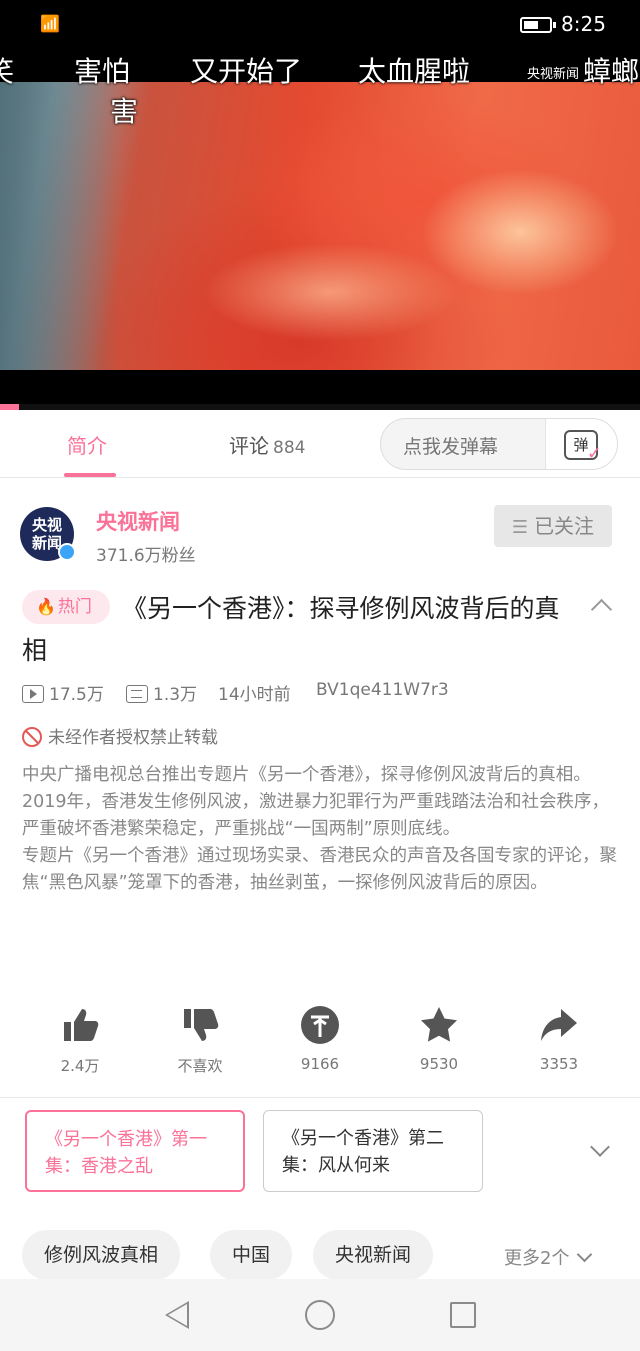 Image resolution: width=640 pixels, height=1351 pixels. Describe the element at coordinates (87, 444) in the screenshot. I see `tab-intro: 简介` at that location.